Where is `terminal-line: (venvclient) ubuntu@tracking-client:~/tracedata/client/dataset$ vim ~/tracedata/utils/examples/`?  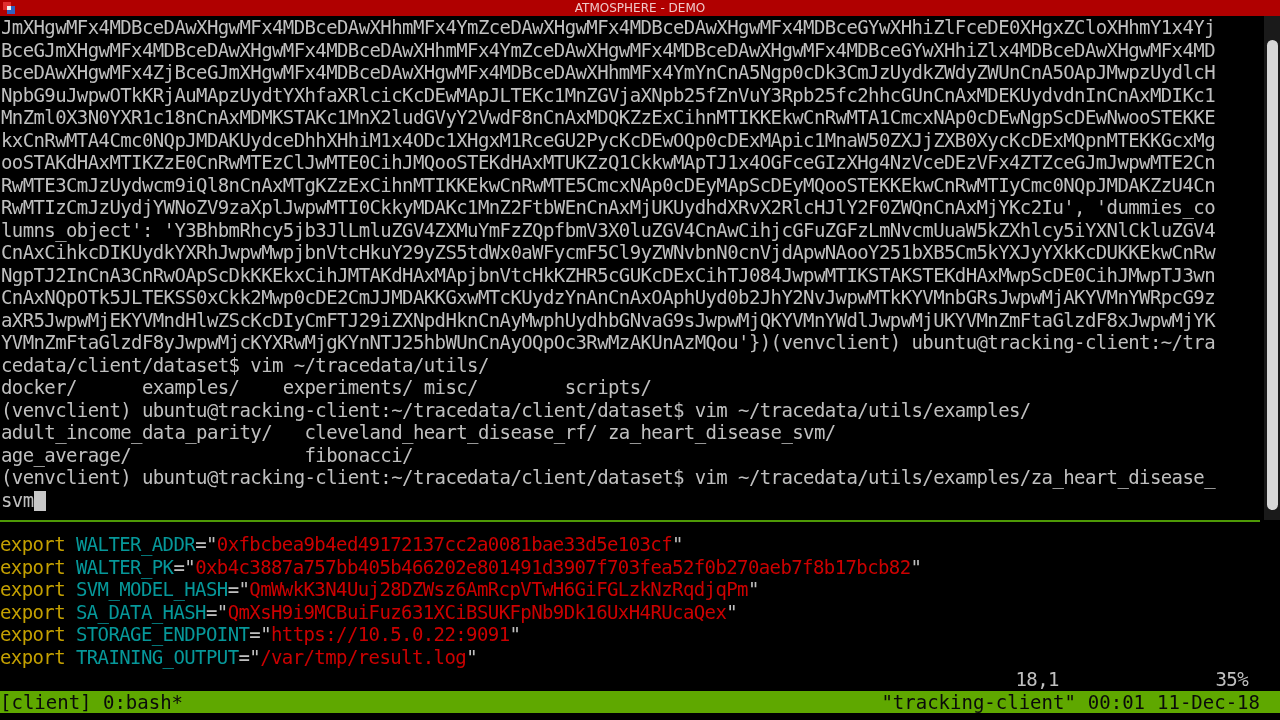
terminal-line: (venvclient) ubuntu@tracking-client:~/tracedata/client/dataset$ vim ~/tracedata/utils/examples/ is located at coordinates (516, 409).